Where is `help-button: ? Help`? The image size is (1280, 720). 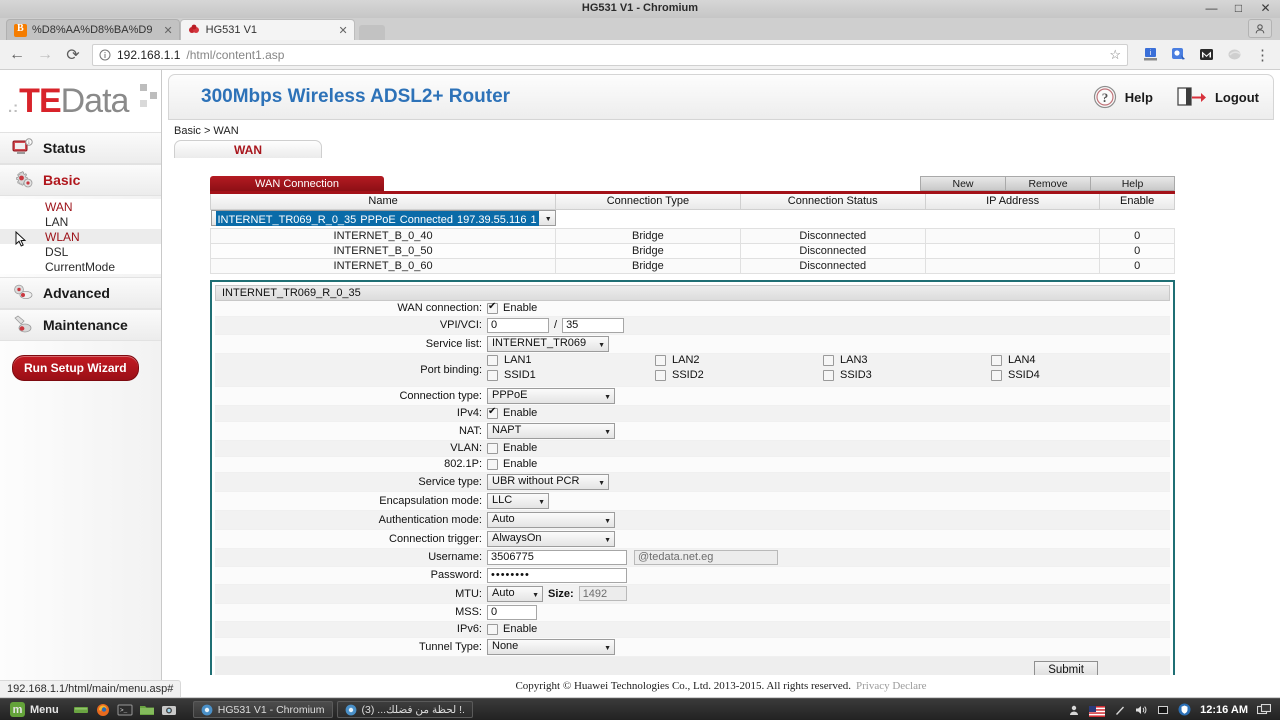 help-button: ? Help is located at coordinates (1123, 97).